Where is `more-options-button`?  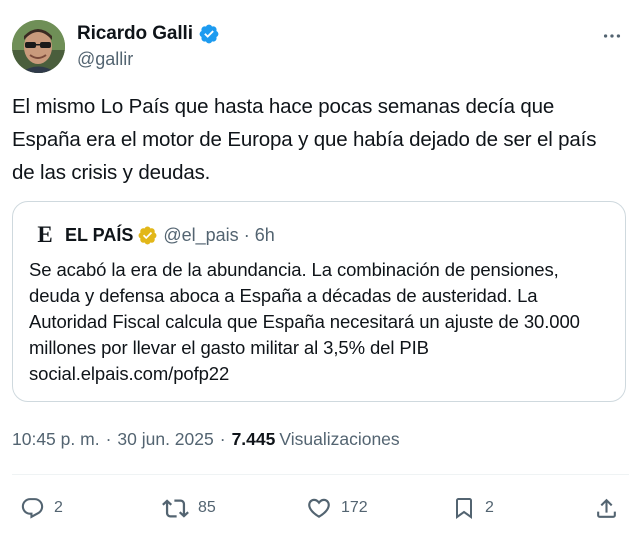
more-options-button is located at coordinates (612, 36).